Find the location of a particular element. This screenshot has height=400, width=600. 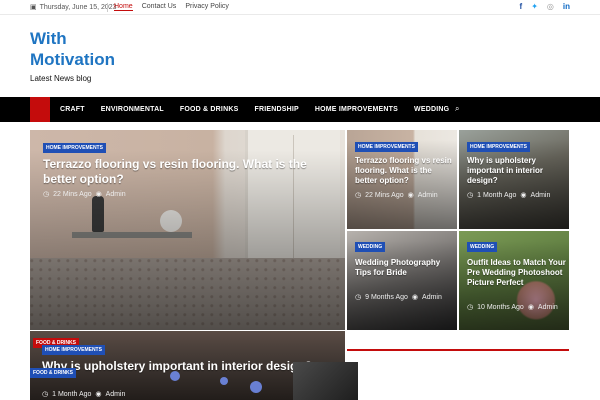

nav-item-wedding: WEDDING is located at coordinates (431, 109).